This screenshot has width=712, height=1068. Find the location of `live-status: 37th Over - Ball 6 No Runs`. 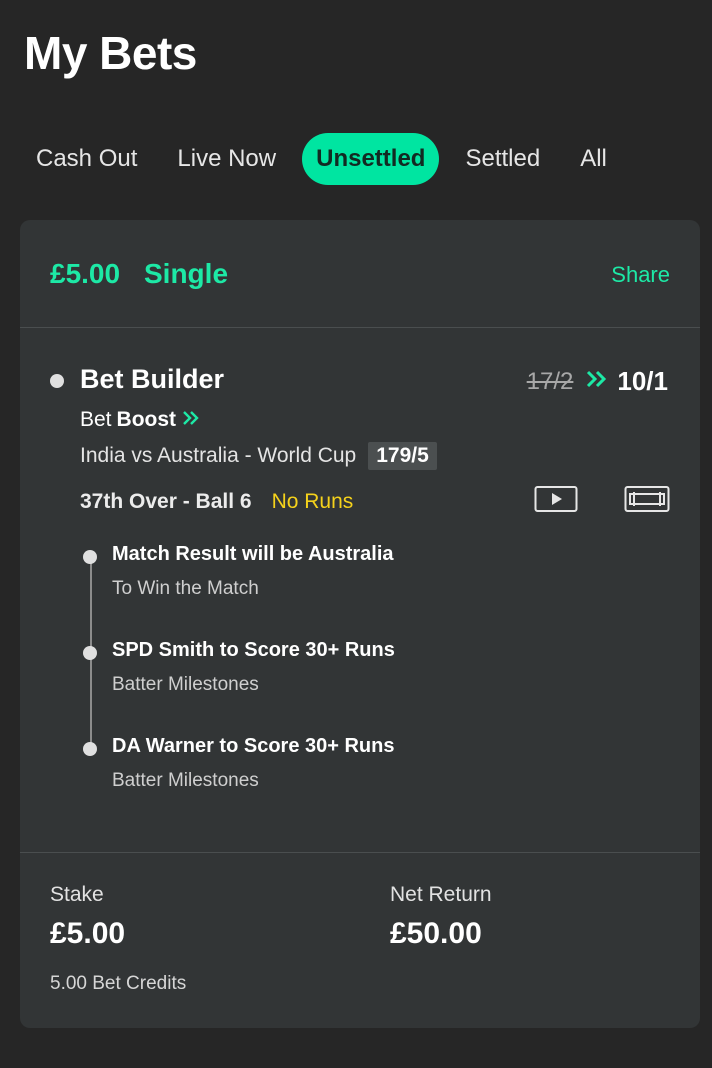

live-status: 37th Over - Ball 6 No Runs is located at coordinates (216, 502).